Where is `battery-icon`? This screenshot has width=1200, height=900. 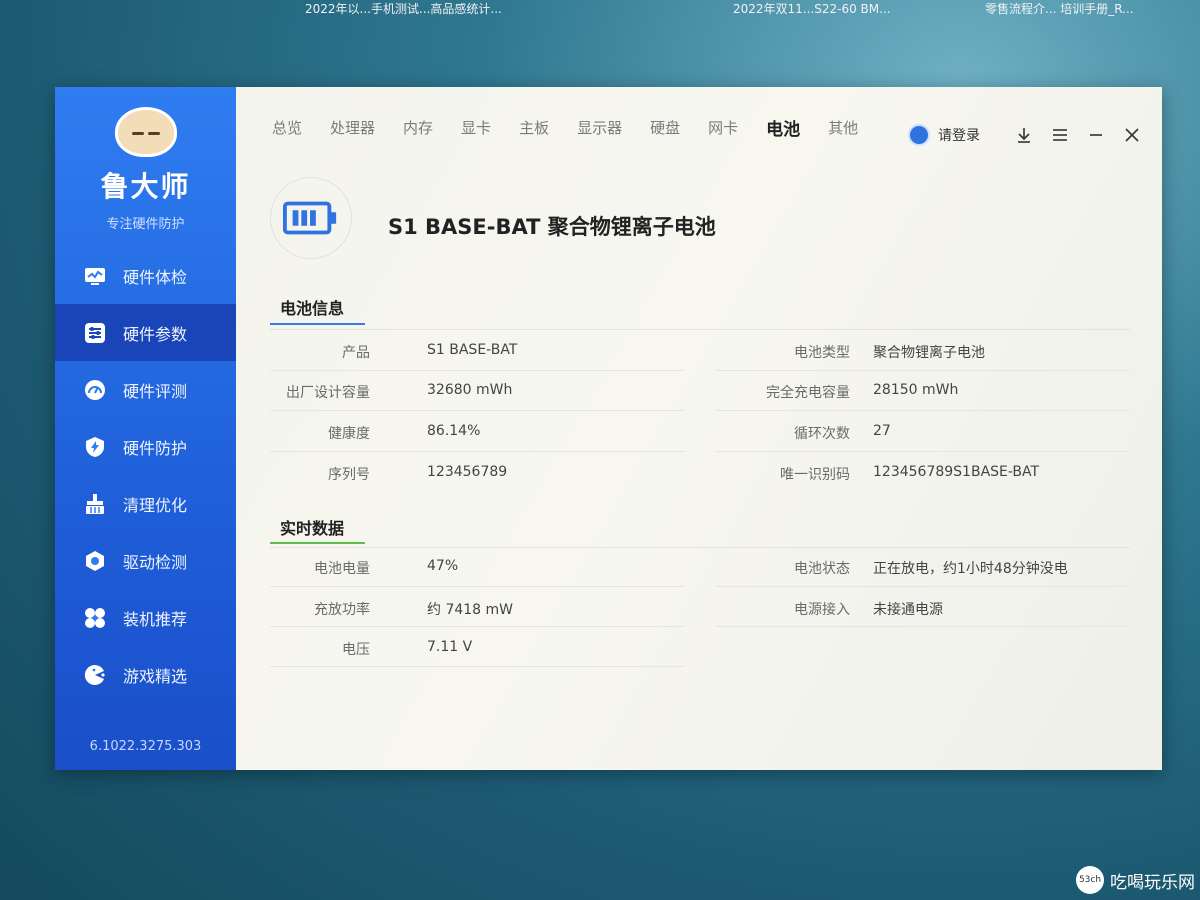
battery-icon is located at coordinates (309, 218).